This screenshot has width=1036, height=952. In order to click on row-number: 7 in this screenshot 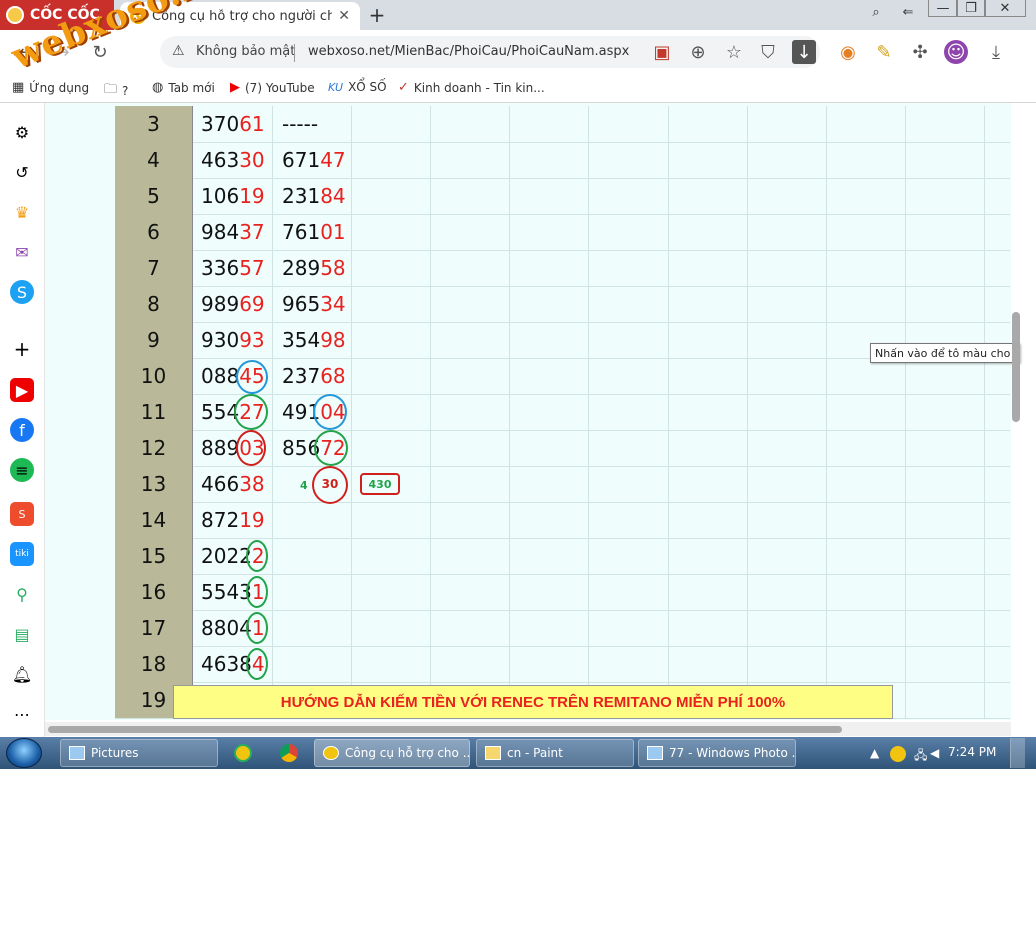, I will do `click(154, 268)`.